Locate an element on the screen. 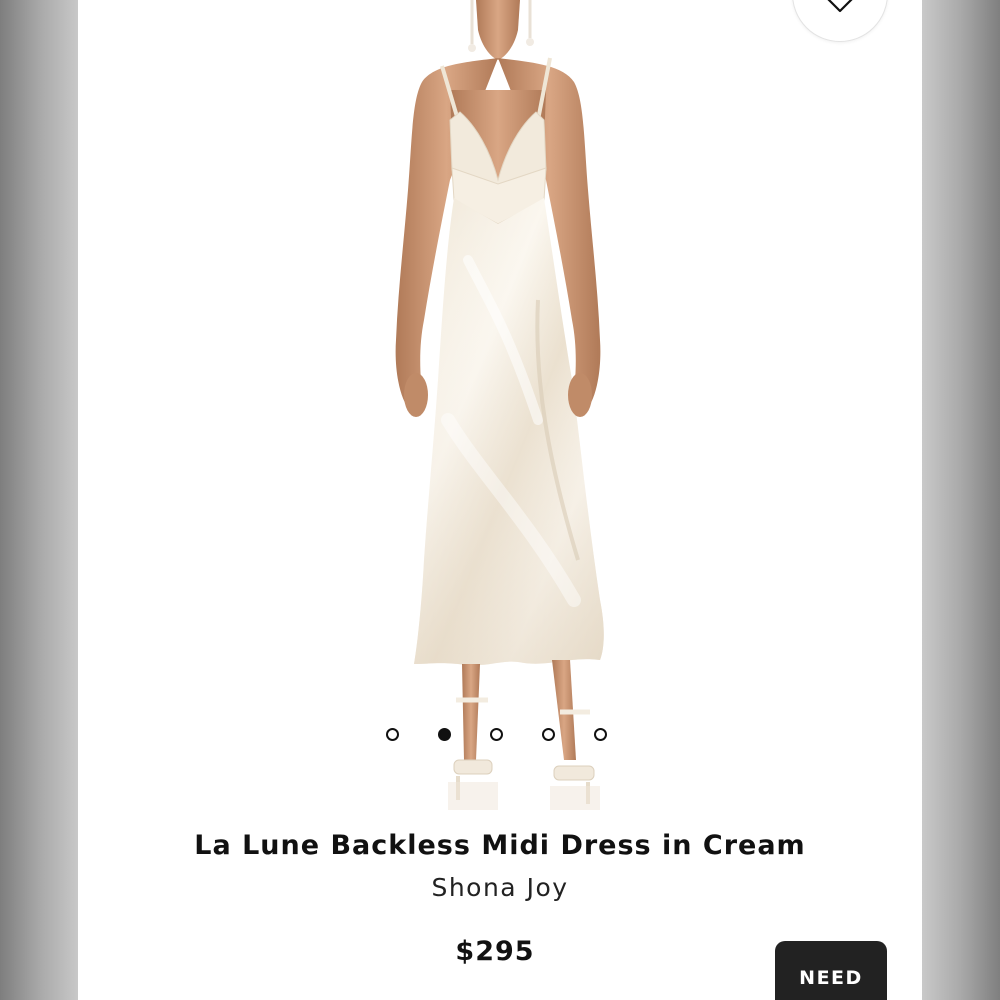 The height and width of the screenshot is (1000, 1000). product-title: La Lune Backless Midi Dress in Cream is located at coordinates (500, 845).